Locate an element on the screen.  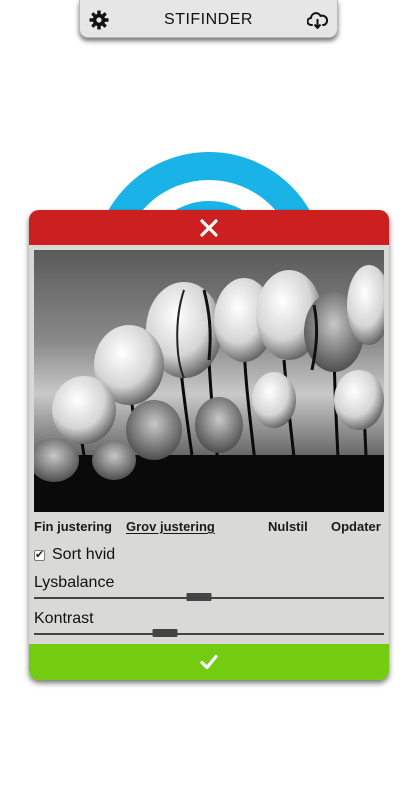
close-icon is located at coordinates (209, 227).